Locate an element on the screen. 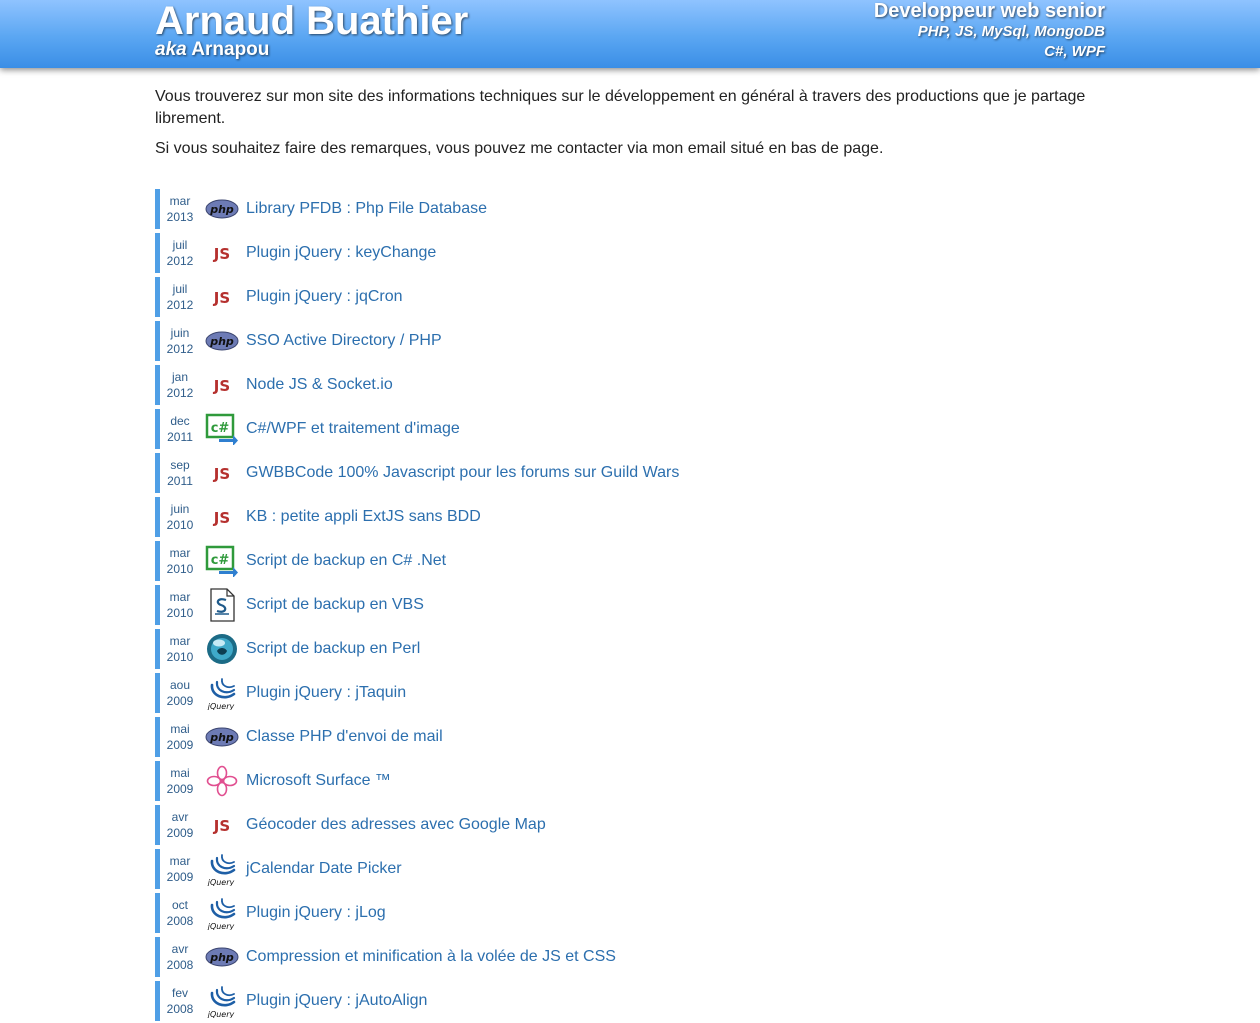  csharp-icon: c# is located at coordinates (222, 429).